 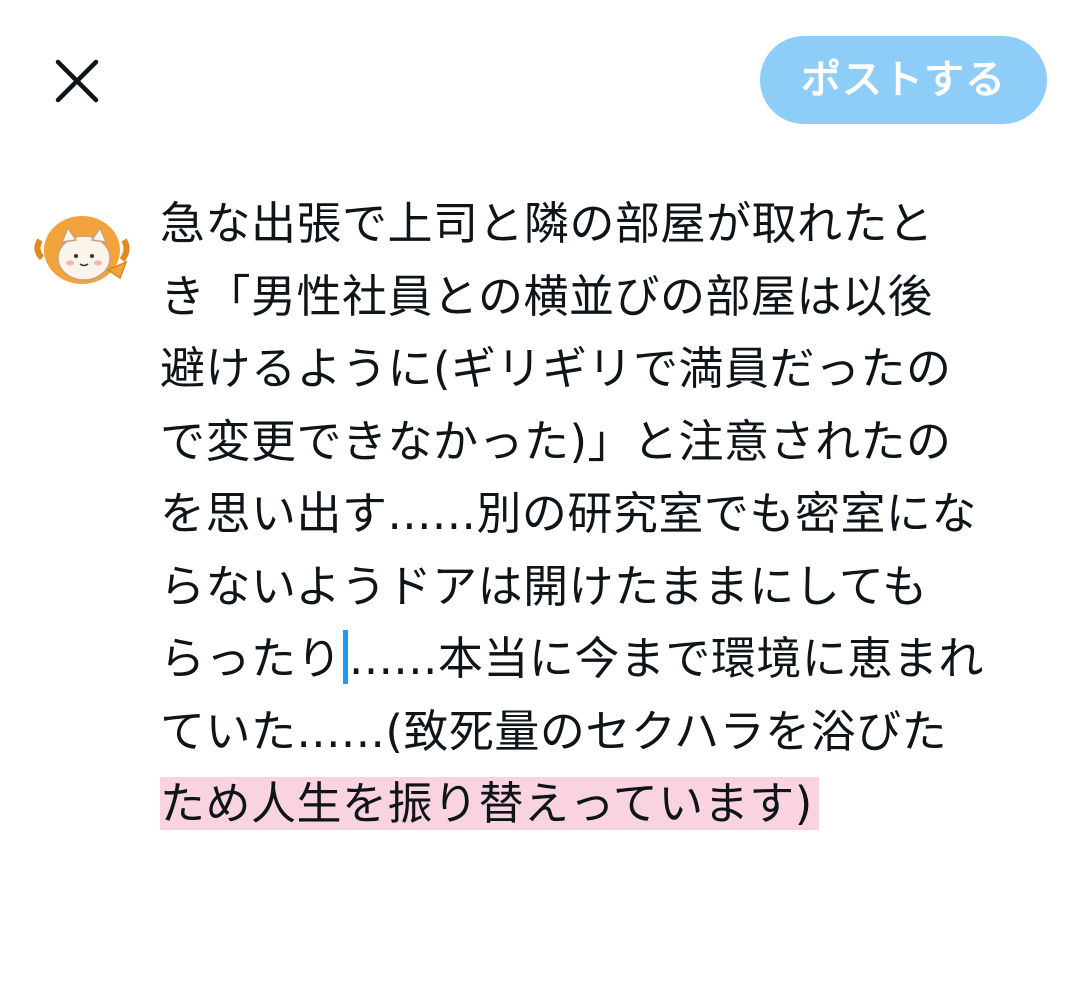 I want to click on text-line: で変更できなかった)」と注意されたの, so click(x=556, y=441).